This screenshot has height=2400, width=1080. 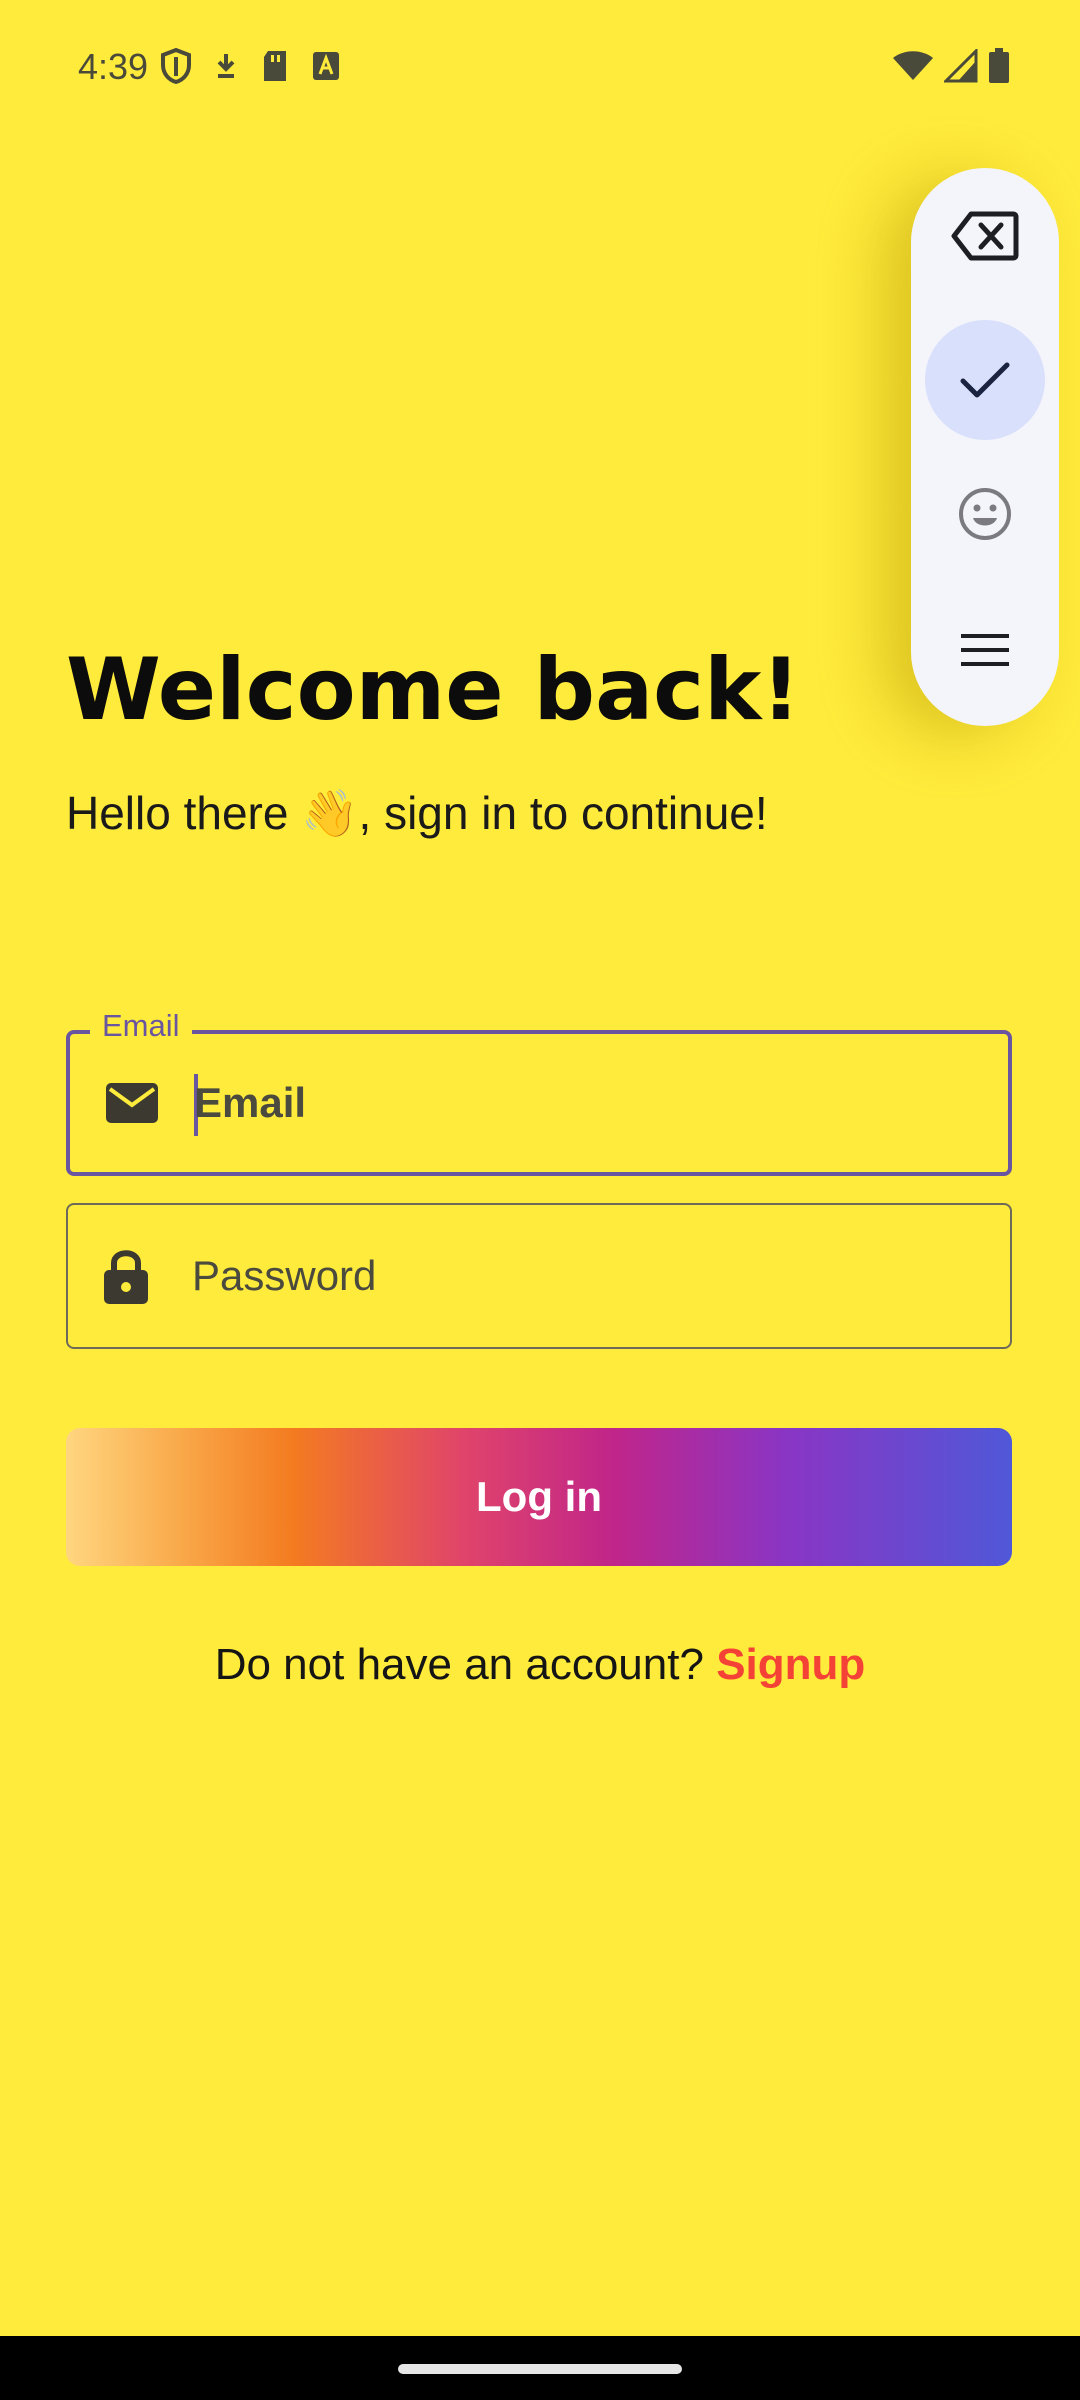 I want to click on emoji-icon, so click(x=985, y=514).